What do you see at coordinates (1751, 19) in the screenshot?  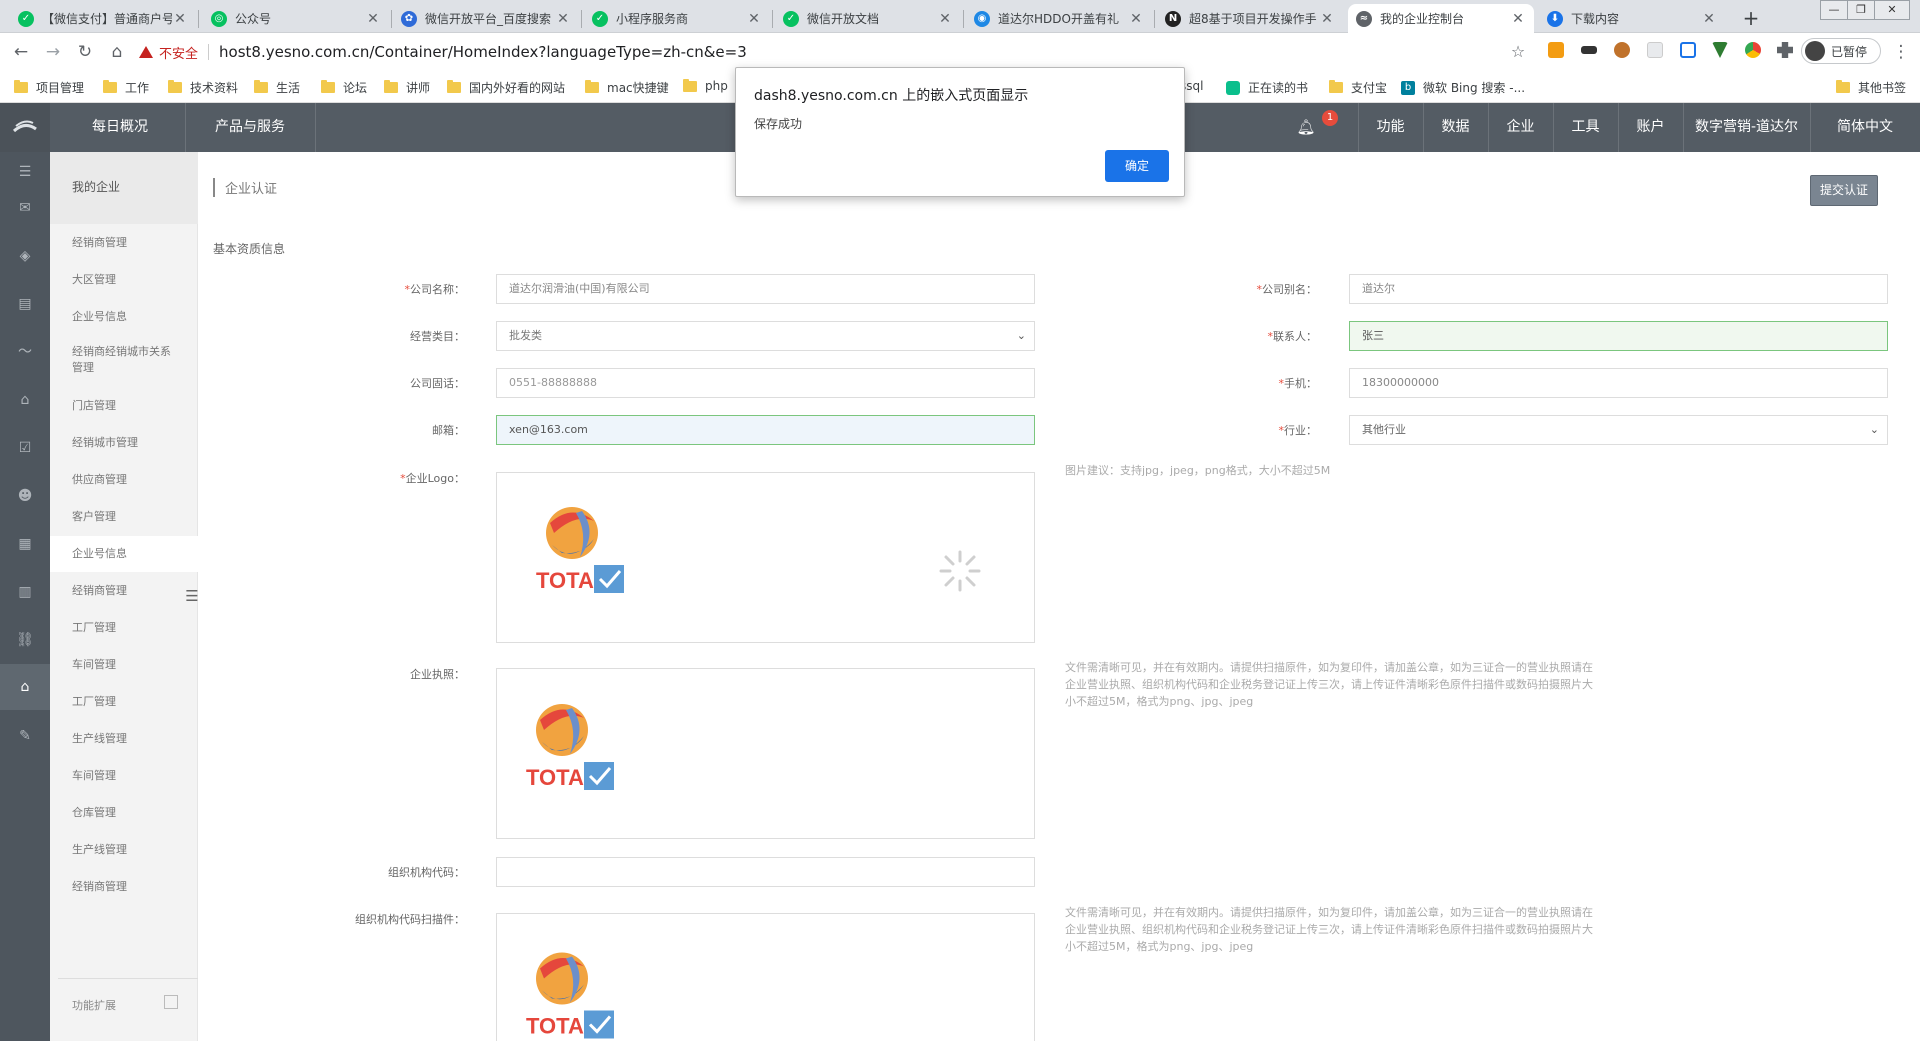 I see `new-tab-button: +` at bounding box center [1751, 19].